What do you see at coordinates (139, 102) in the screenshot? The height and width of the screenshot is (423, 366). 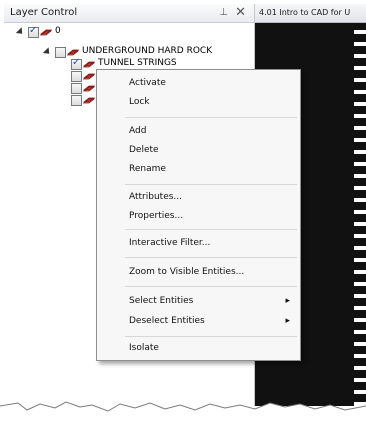 I see `menu-item-label: Lock` at bounding box center [139, 102].